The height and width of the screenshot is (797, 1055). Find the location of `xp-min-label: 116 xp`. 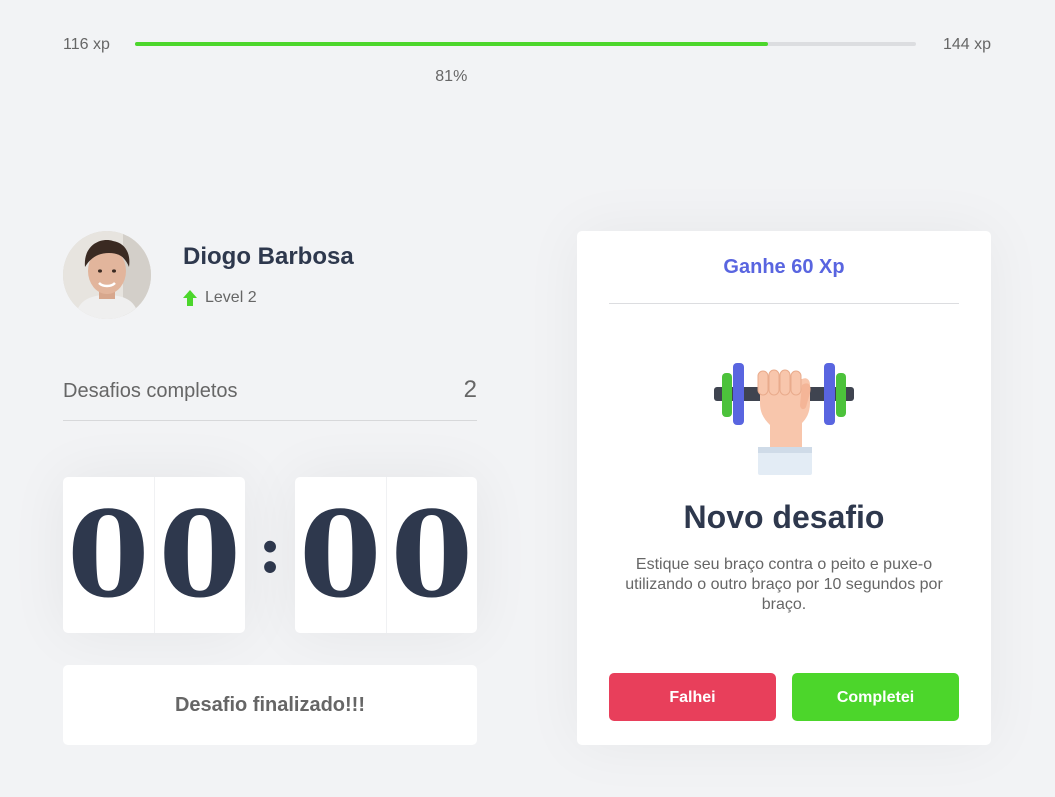

xp-min-label: 116 xp is located at coordinates (86, 44).